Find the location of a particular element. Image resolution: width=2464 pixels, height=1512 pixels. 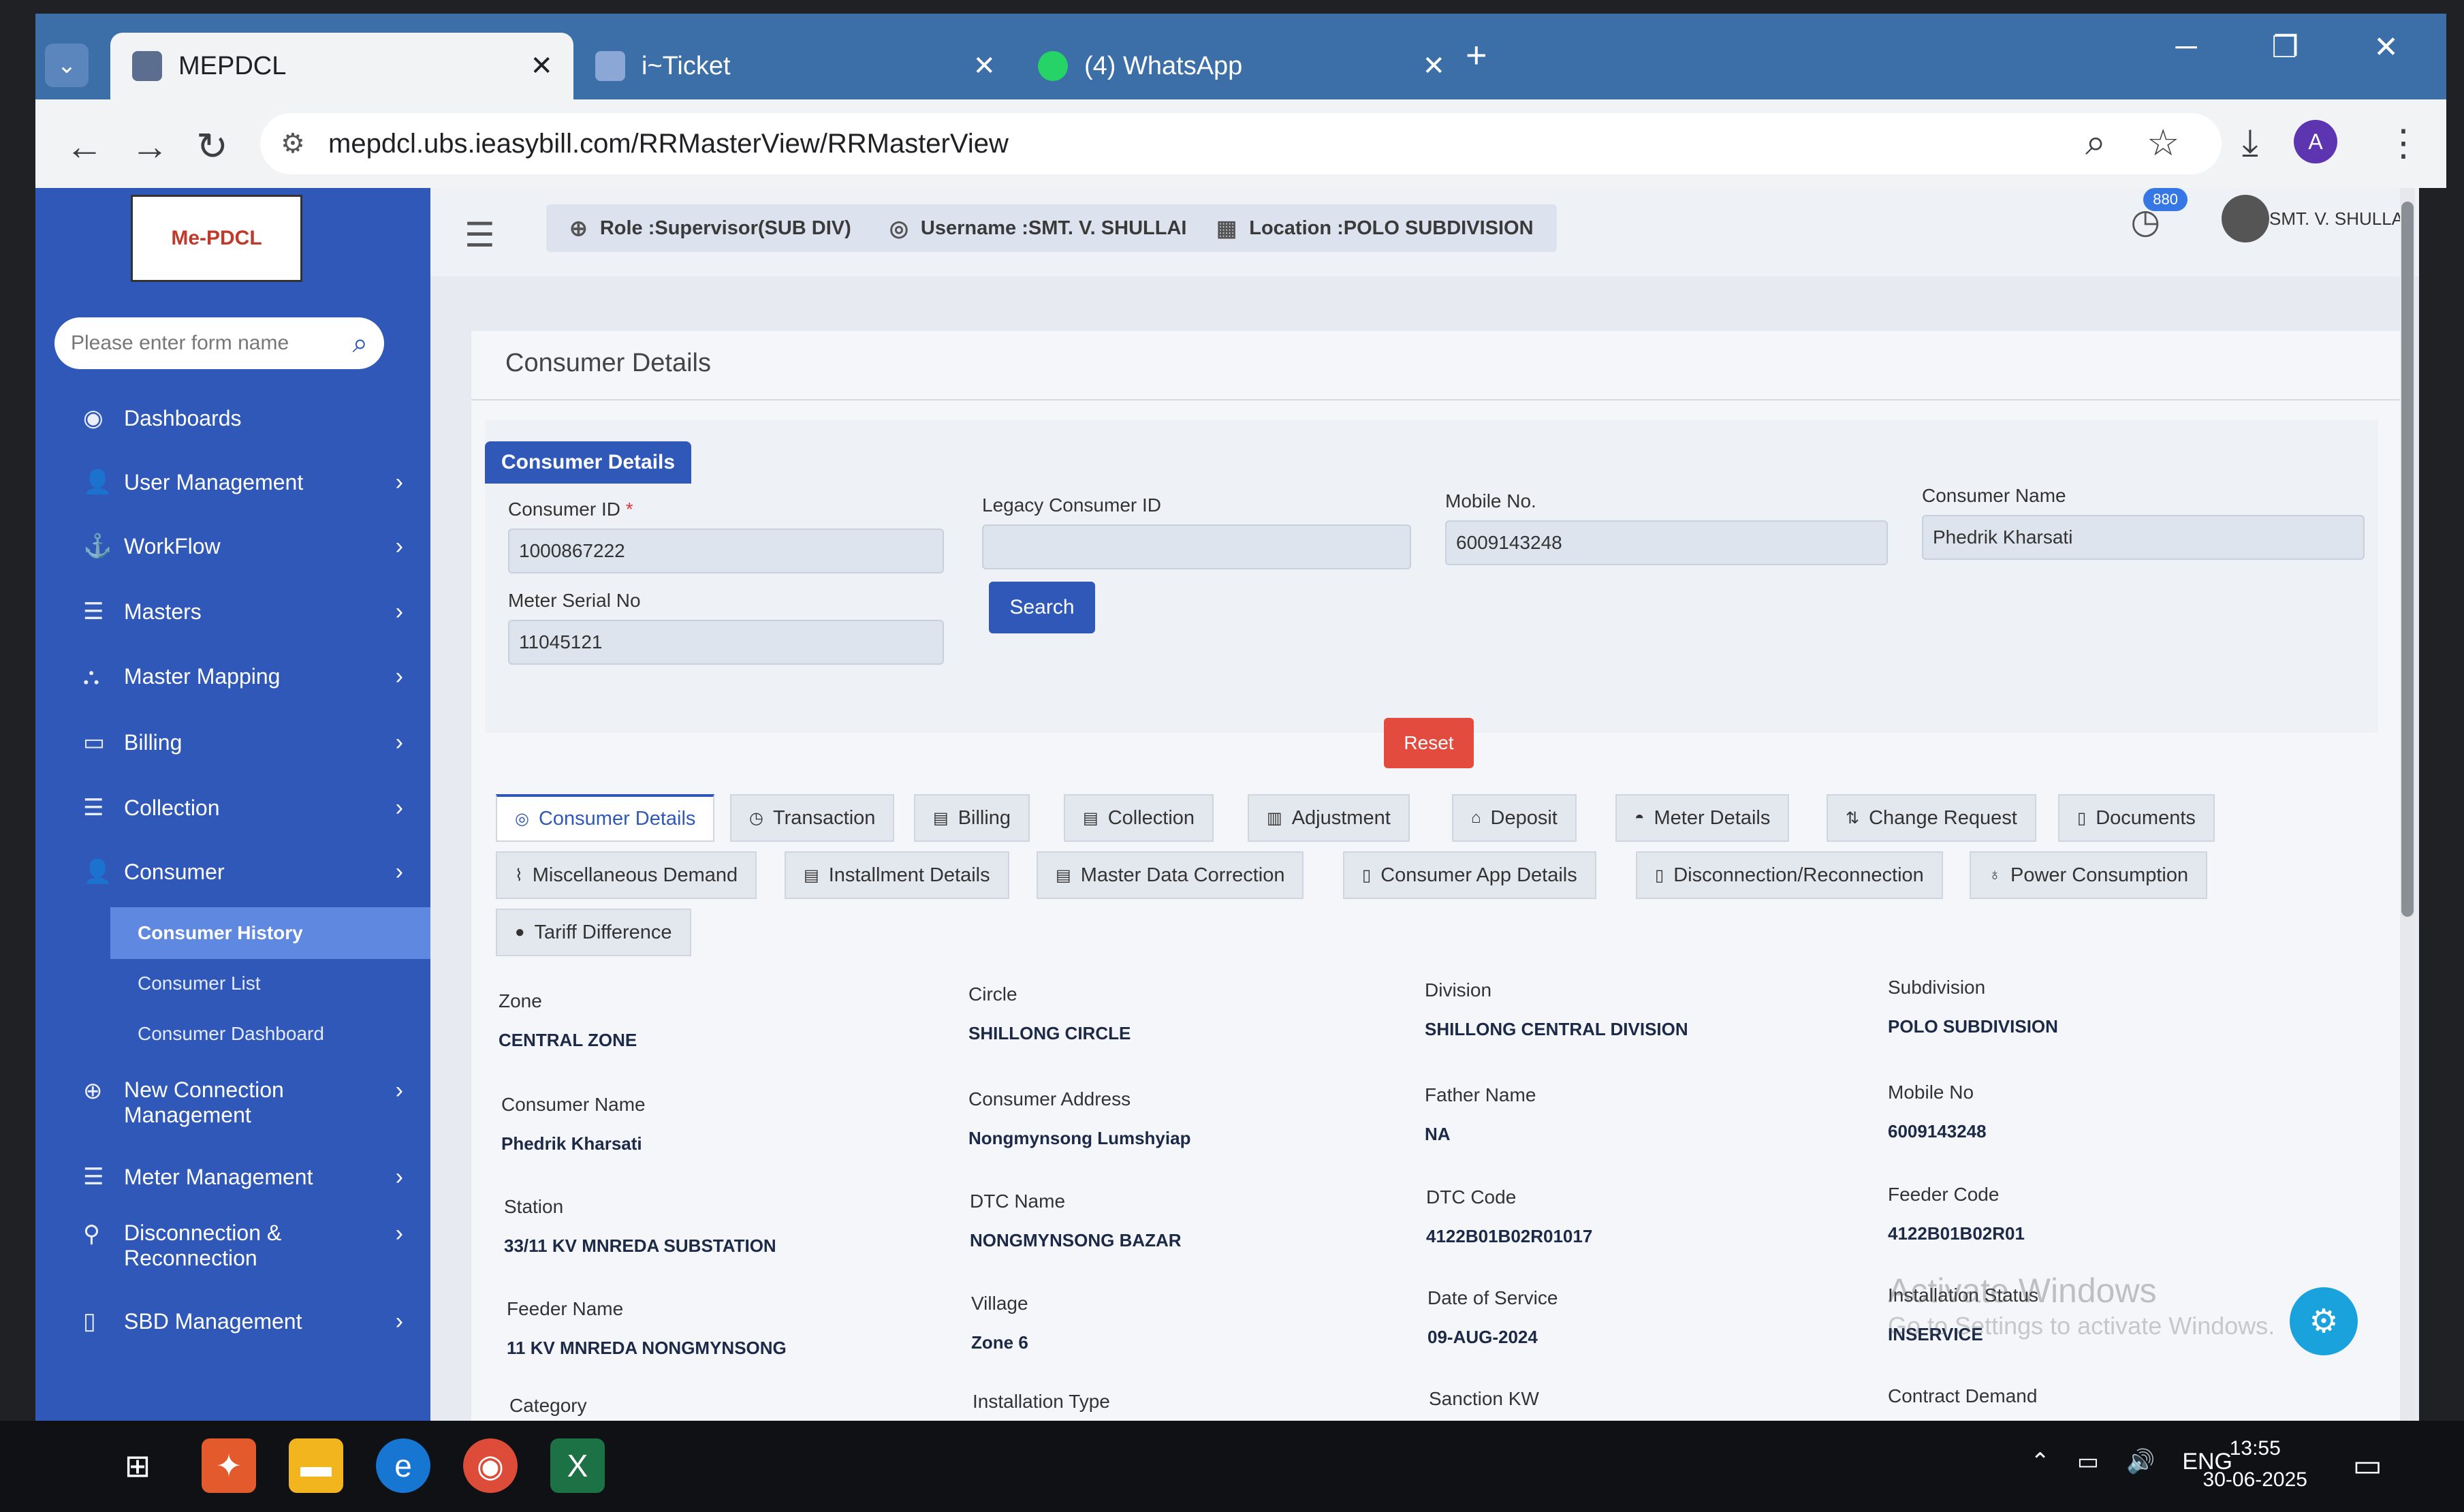

clock-time: 13:55 is located at coordinates (2255, 1448).